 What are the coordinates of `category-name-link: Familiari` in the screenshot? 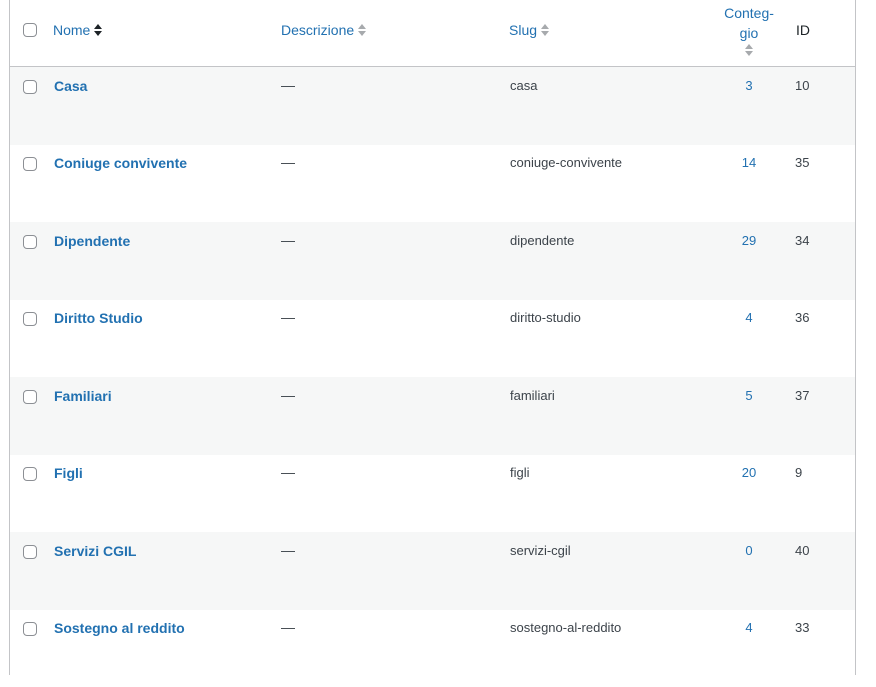 It's located at (83, 396).